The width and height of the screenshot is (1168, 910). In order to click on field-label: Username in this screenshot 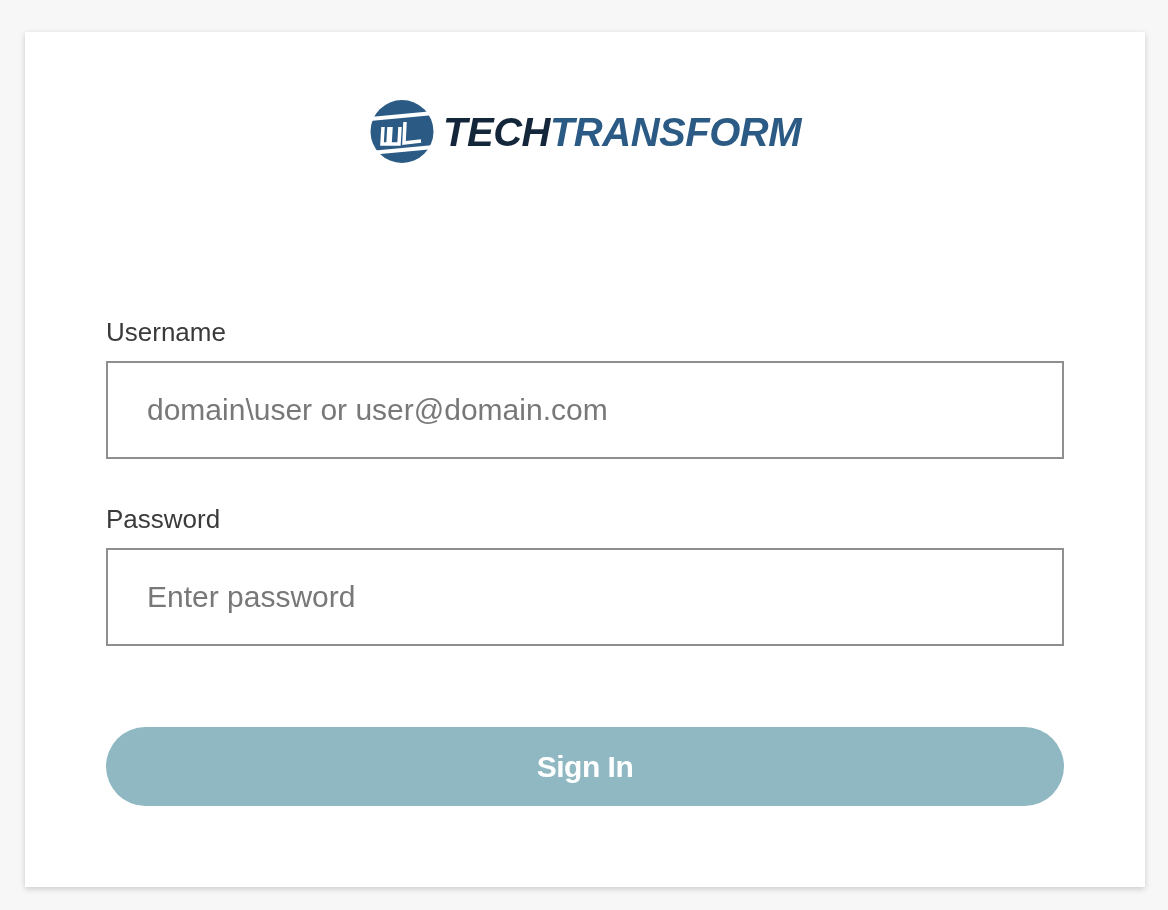, I will do `click(166, 332)`.